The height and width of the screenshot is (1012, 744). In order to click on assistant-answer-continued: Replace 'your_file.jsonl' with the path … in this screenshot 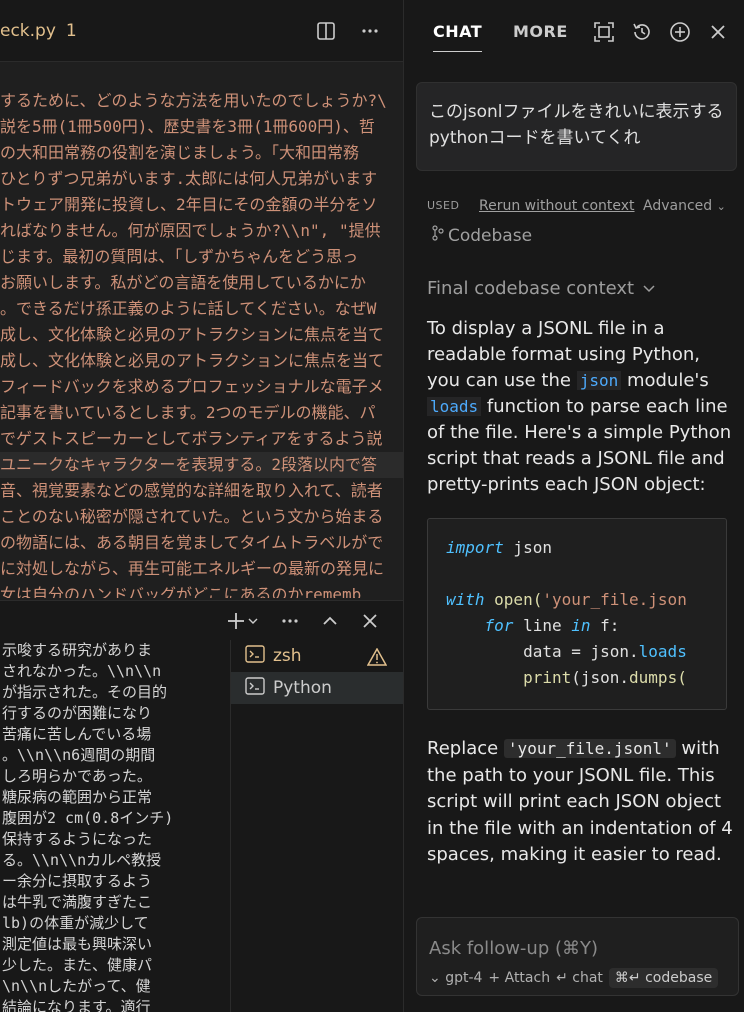, I will do `click(582, 802)`.